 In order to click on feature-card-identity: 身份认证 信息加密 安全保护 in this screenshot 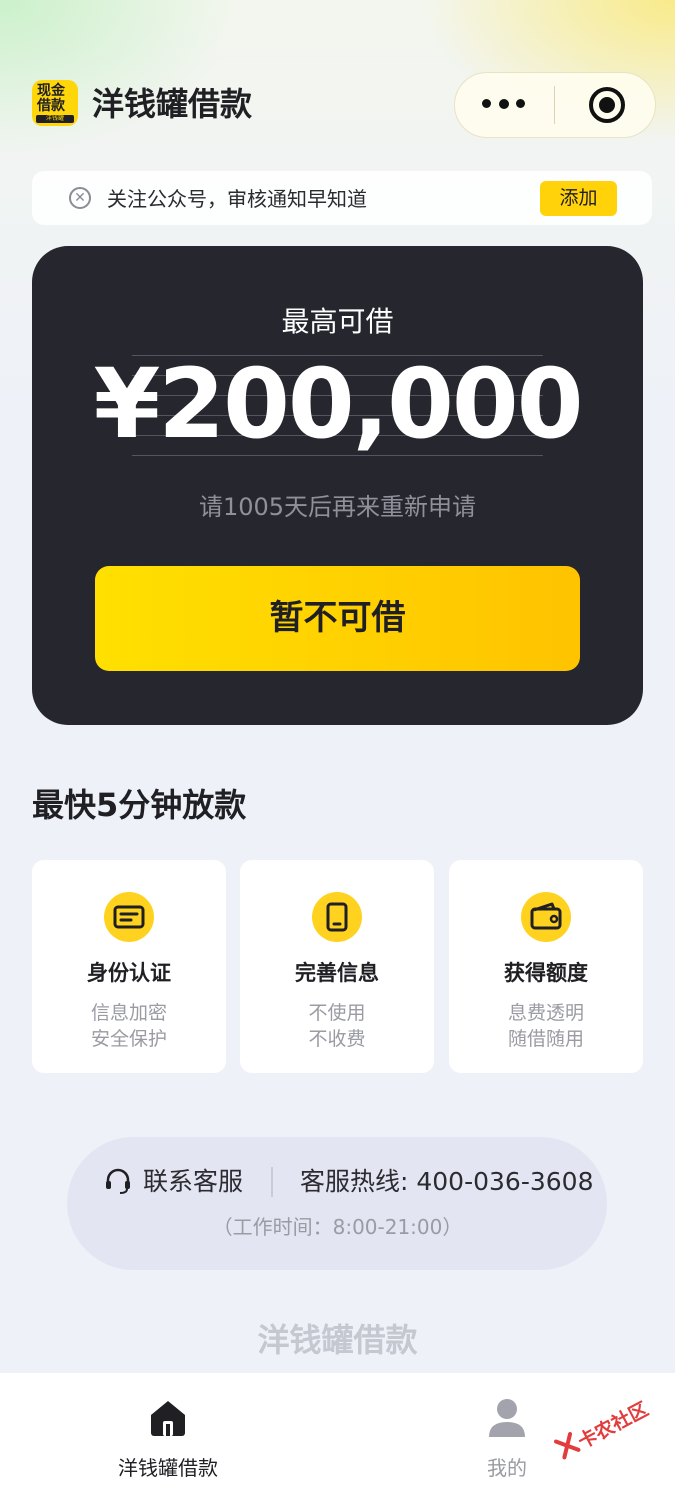, I will do `click(129, 966)`.